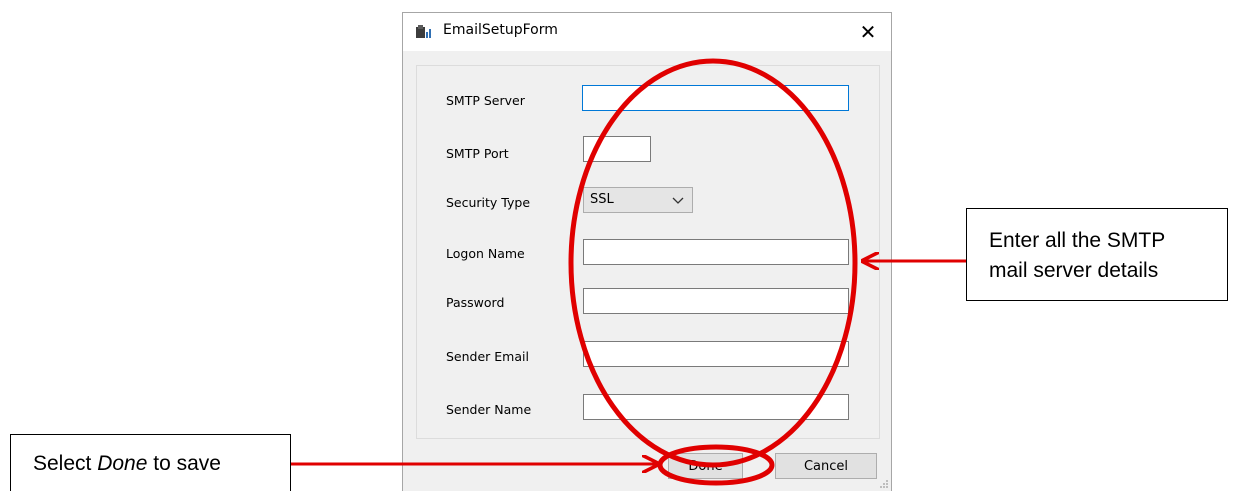 This screenshot has width=1243, height=491. Describe the element at coordinates (716, 301) in the screenshot. I see `password-input` at that location.